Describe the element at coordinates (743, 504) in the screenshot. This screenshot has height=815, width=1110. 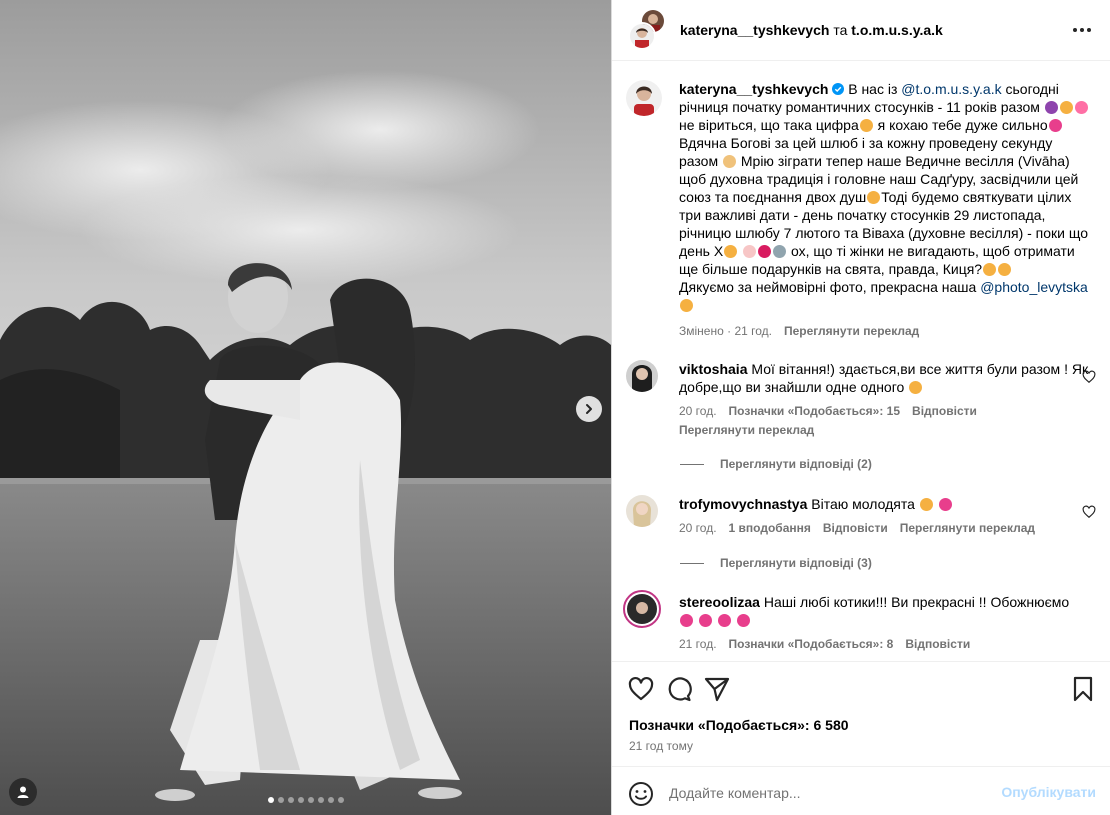
I see `comment-username: trofymovychnastya` at that location.